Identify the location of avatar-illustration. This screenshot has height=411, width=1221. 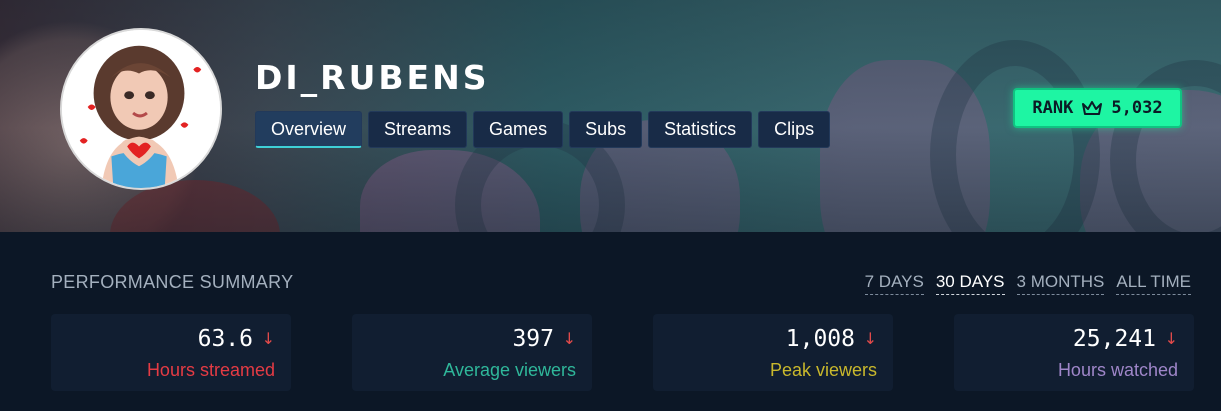
(141, 109).